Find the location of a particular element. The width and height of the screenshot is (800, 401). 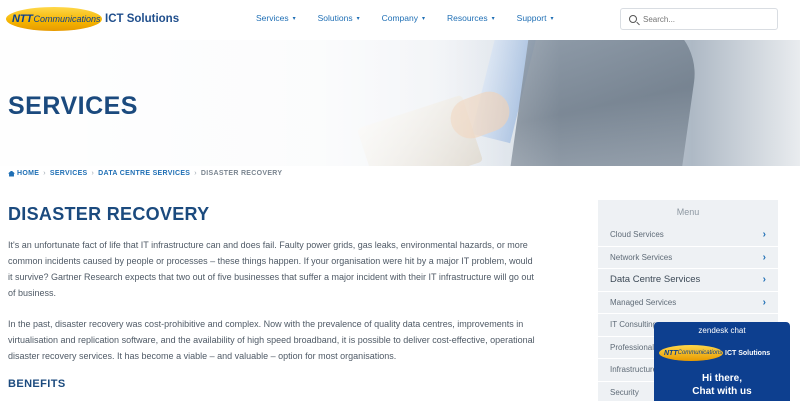

chat-greeting-line1: Hi there, is located at coordinates (721, 378).